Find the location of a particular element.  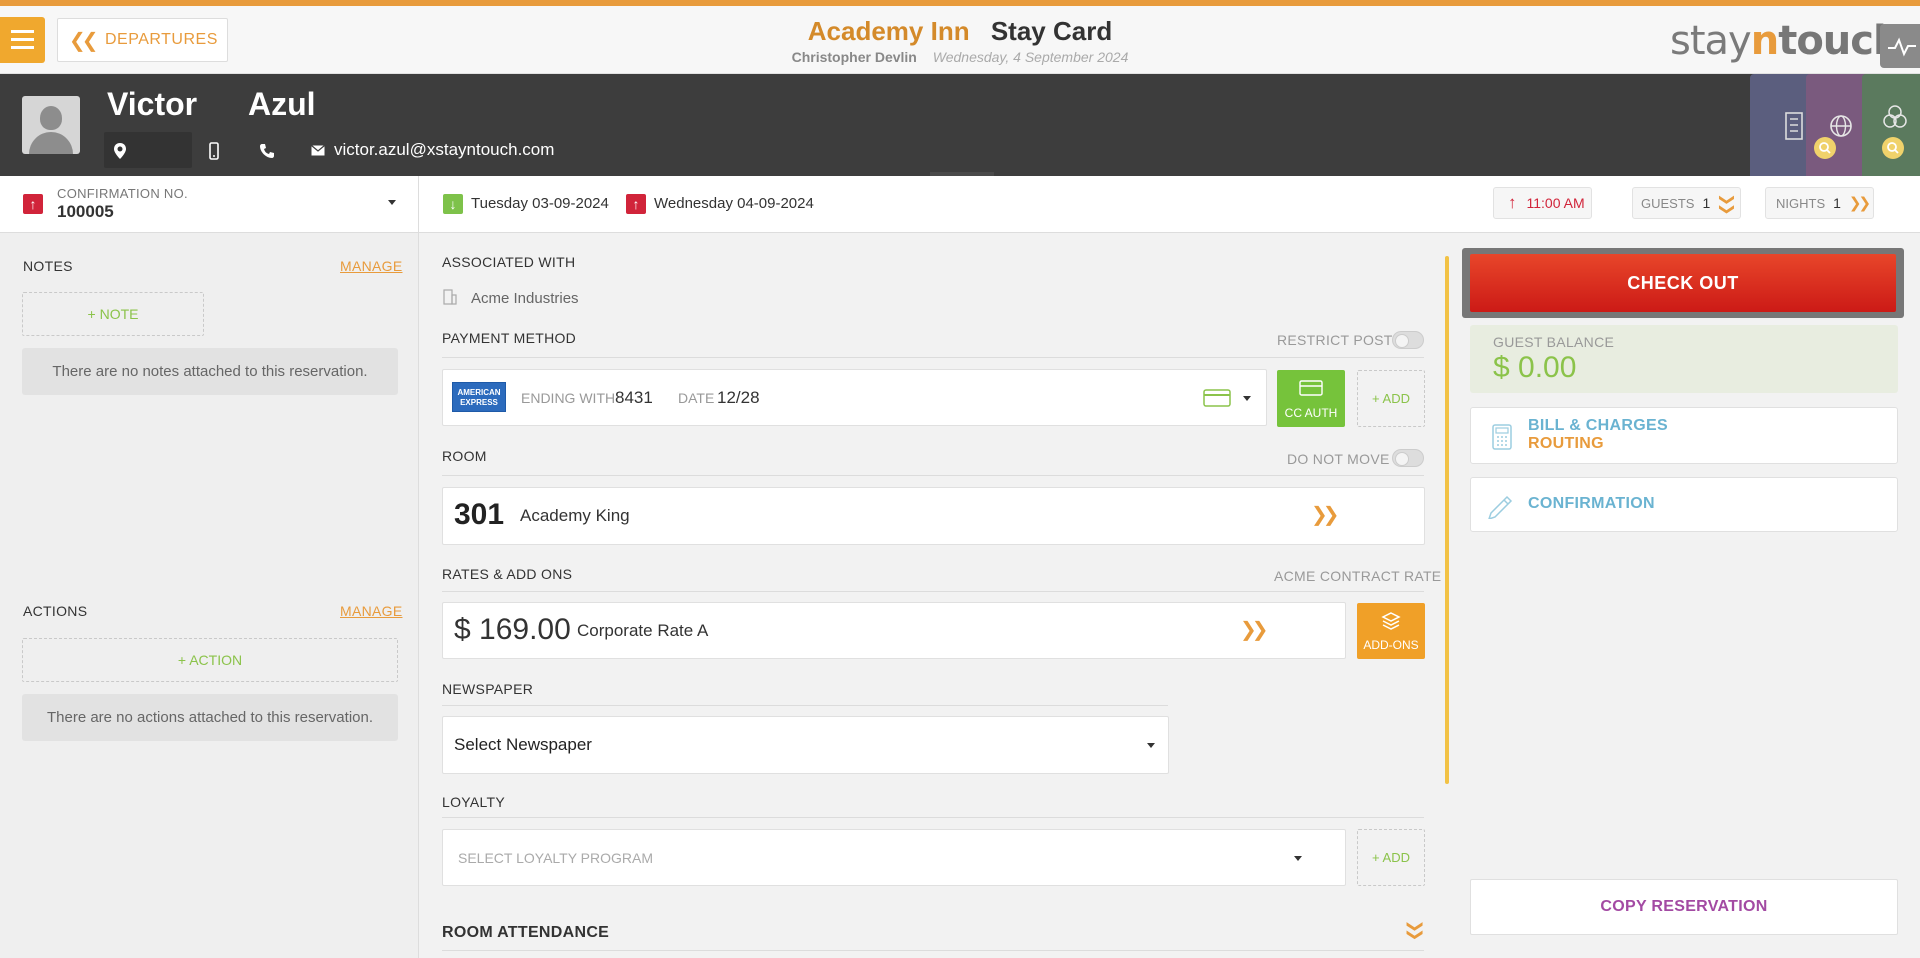

confirmation-label: CONFIRMATION is located at coordinates (1591, 503).